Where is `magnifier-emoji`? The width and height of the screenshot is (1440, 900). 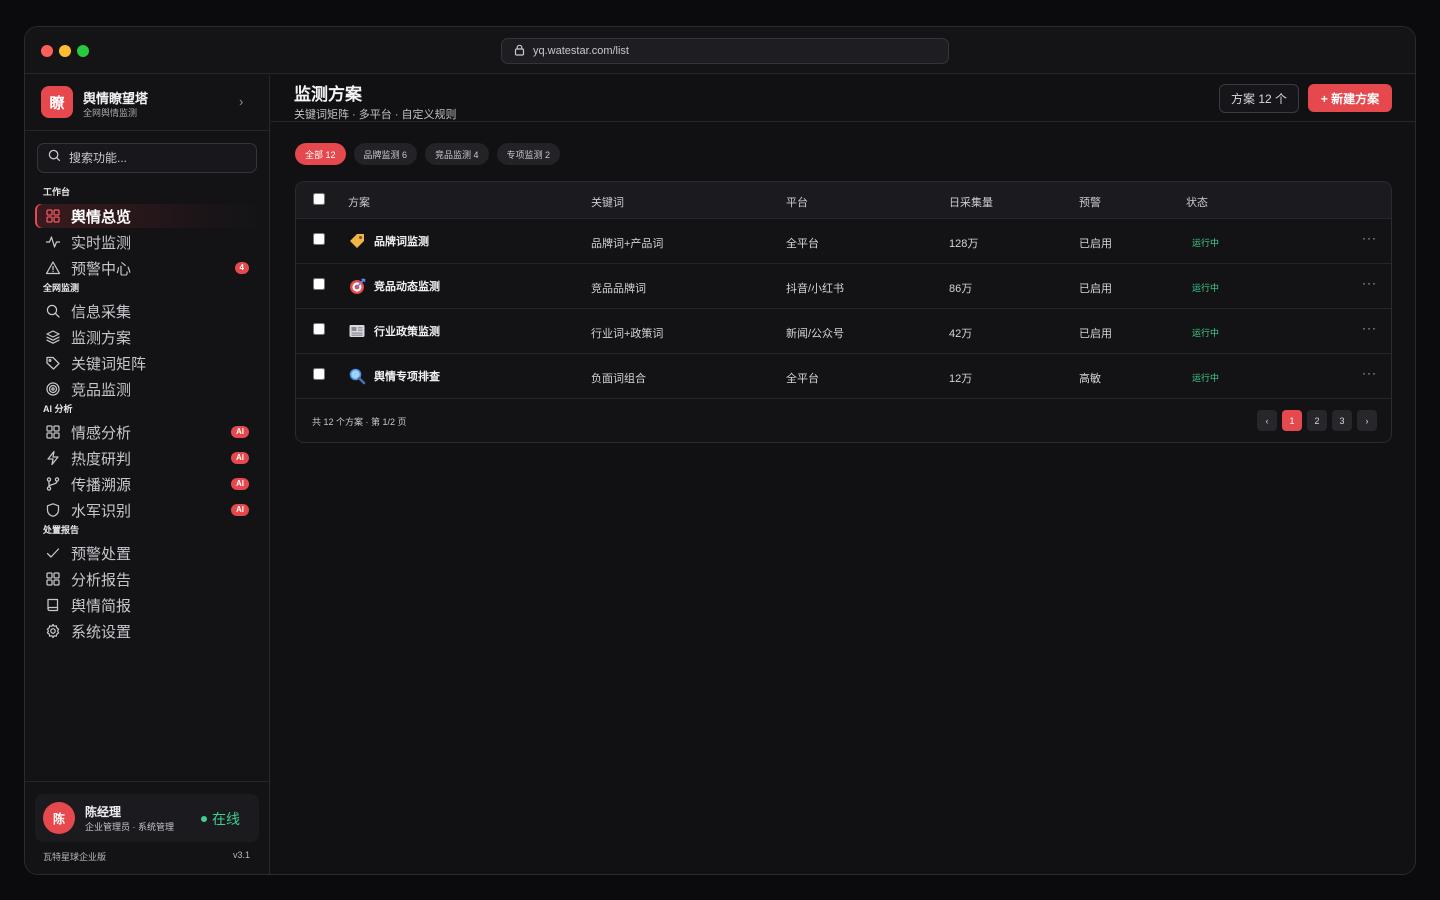
magnifier-emoji is located at coordinates (357, 376).